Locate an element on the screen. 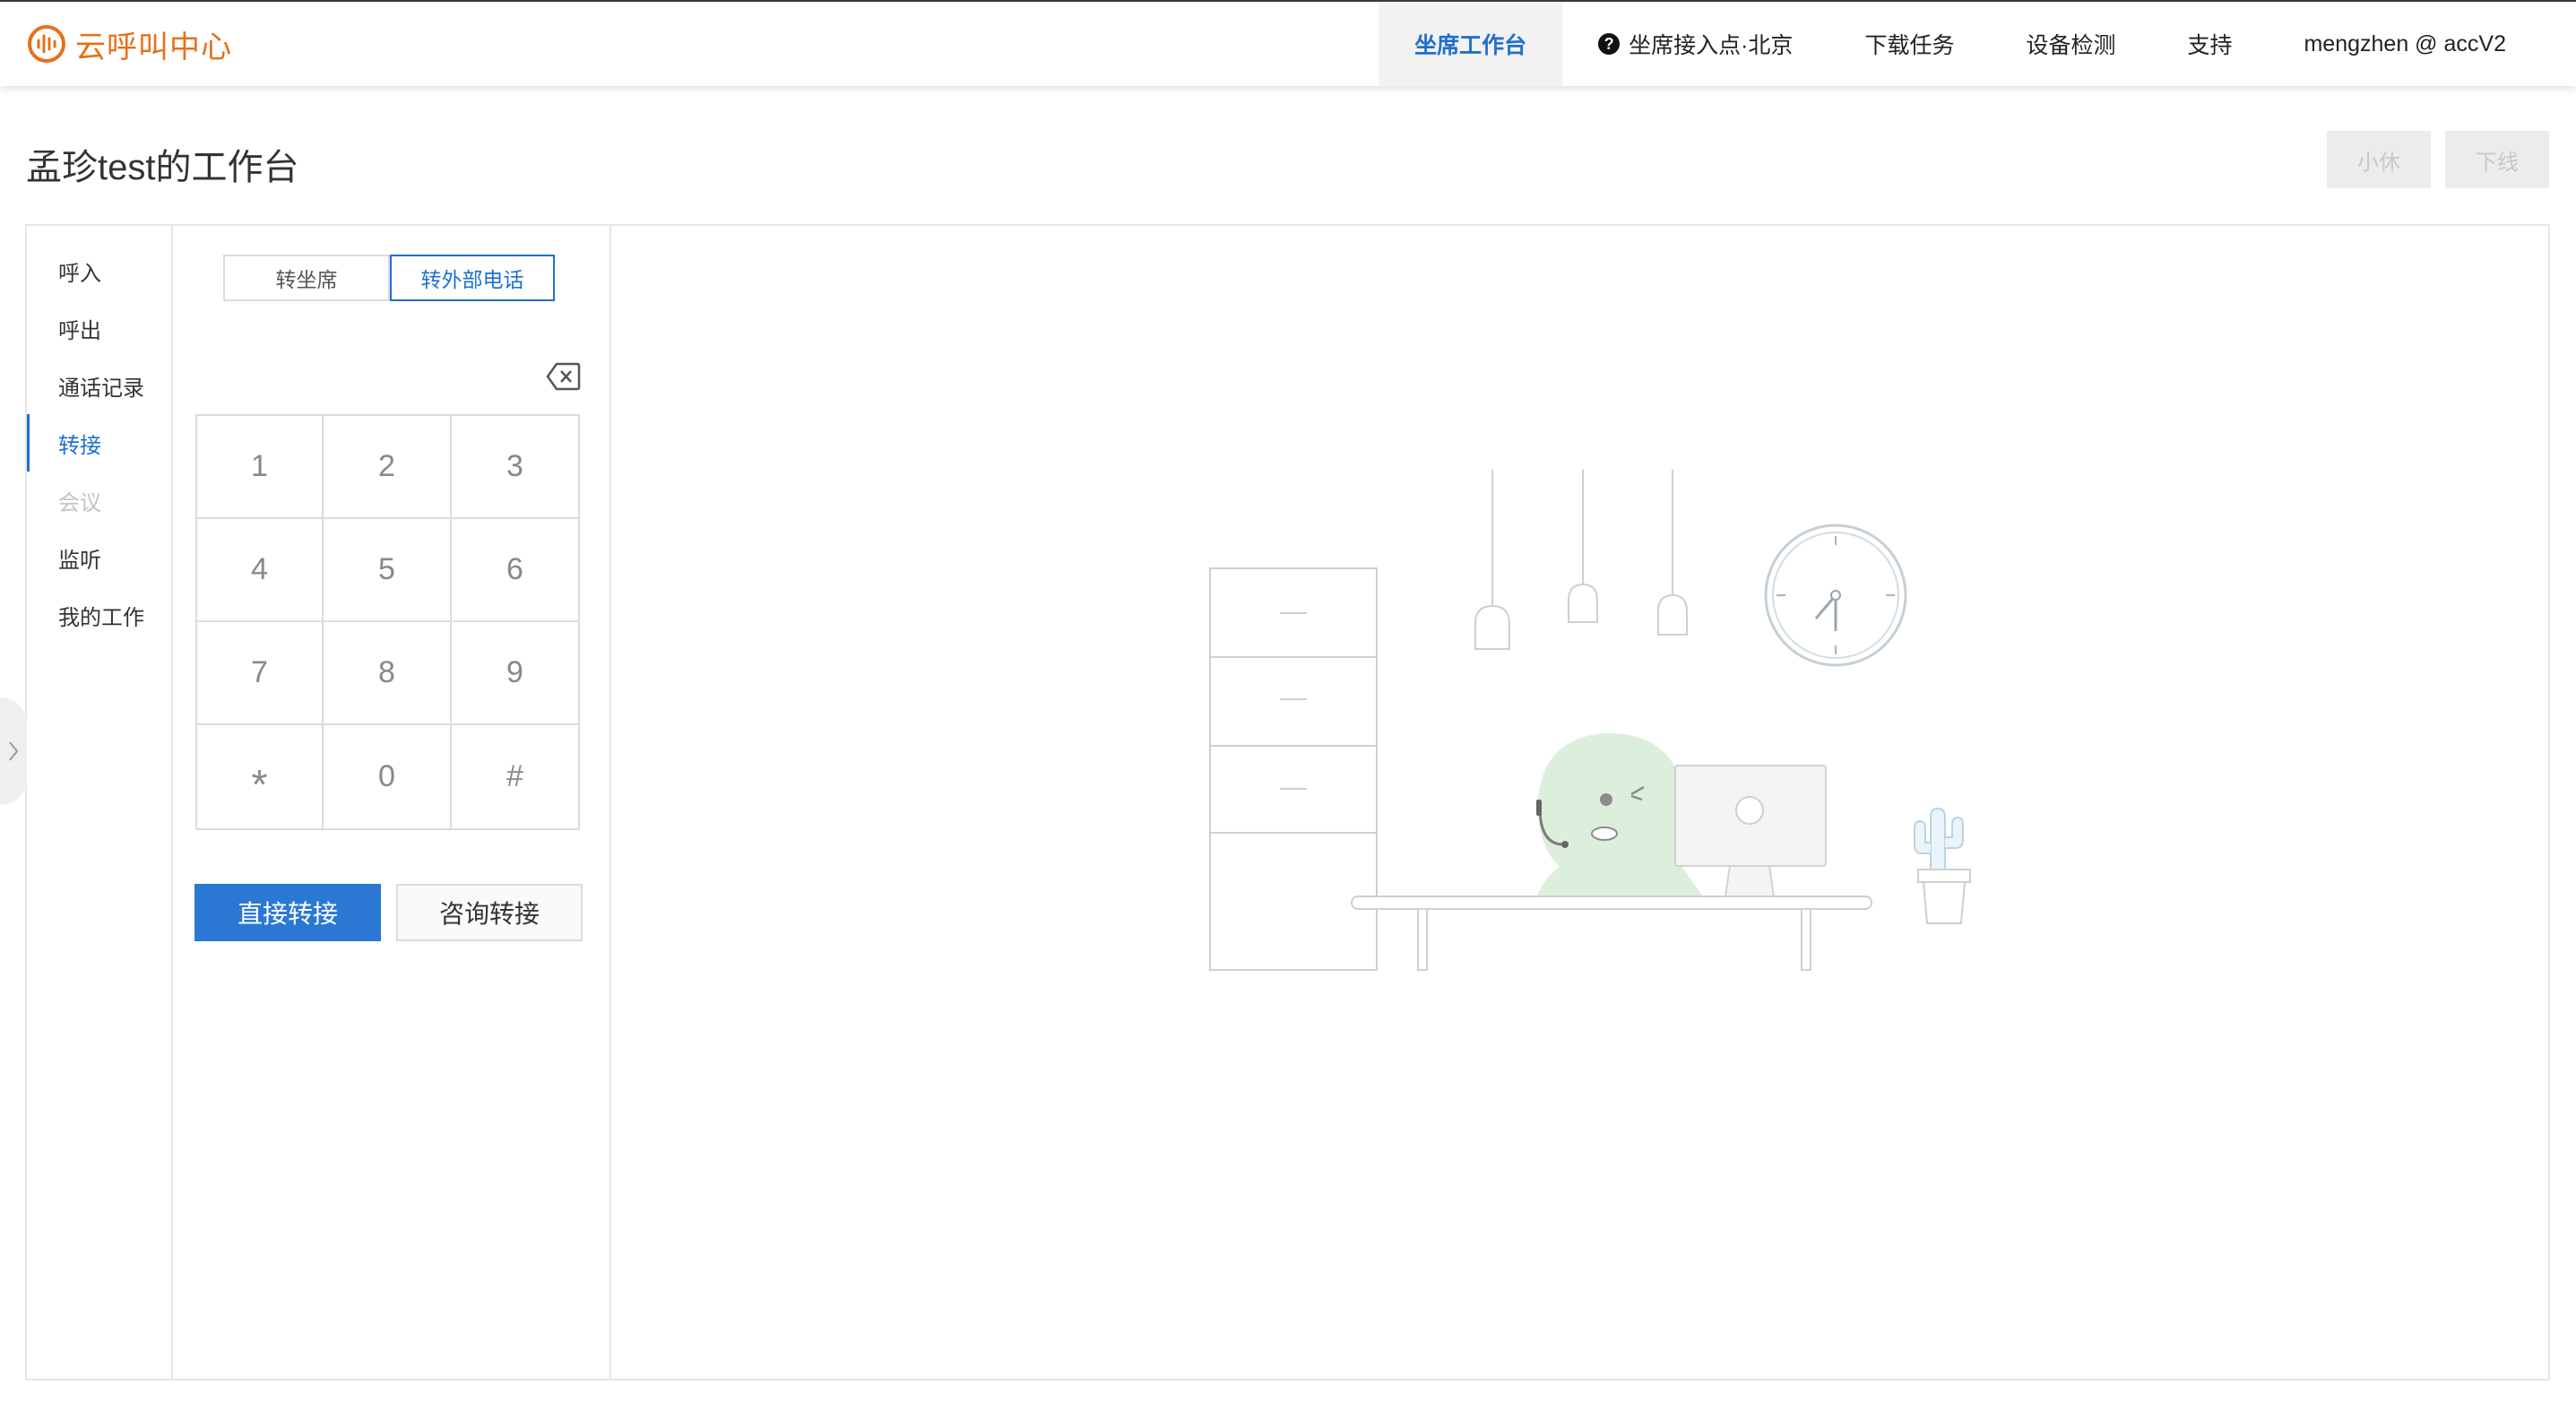 This screenshot has width=2576, height=1402. dial-keypad: 1 2 3 4 5 6 7 8 9 * 0 # is located at coordinates (387, 622).